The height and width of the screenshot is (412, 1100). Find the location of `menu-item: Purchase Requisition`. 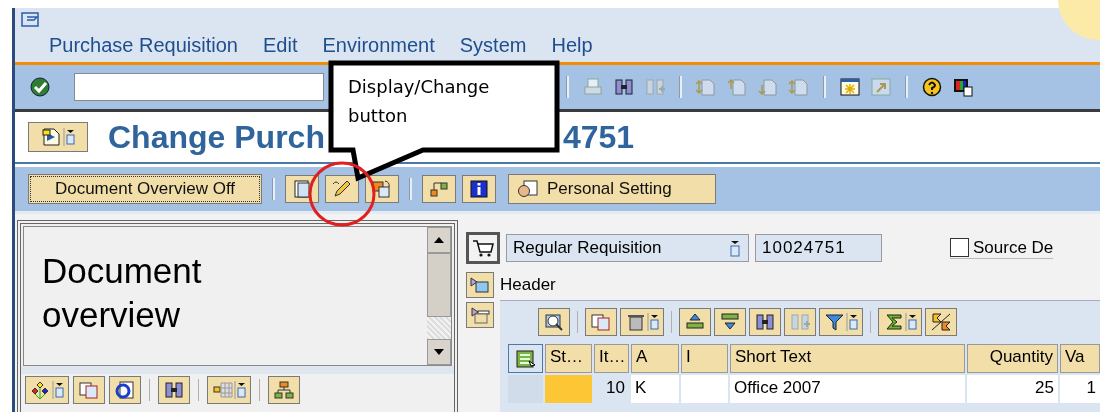

menu-item: Purchase Requisition is located at coordinates (143, 45).